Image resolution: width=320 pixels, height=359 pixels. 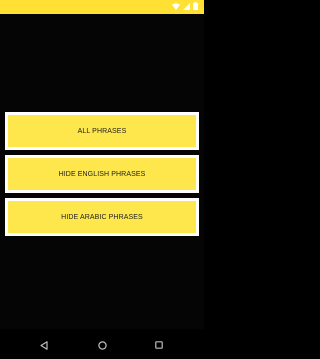 I want to click on hide-arabic-phrases-label: HIDE ARABIC PHRASES, so click(x=102, y=217).